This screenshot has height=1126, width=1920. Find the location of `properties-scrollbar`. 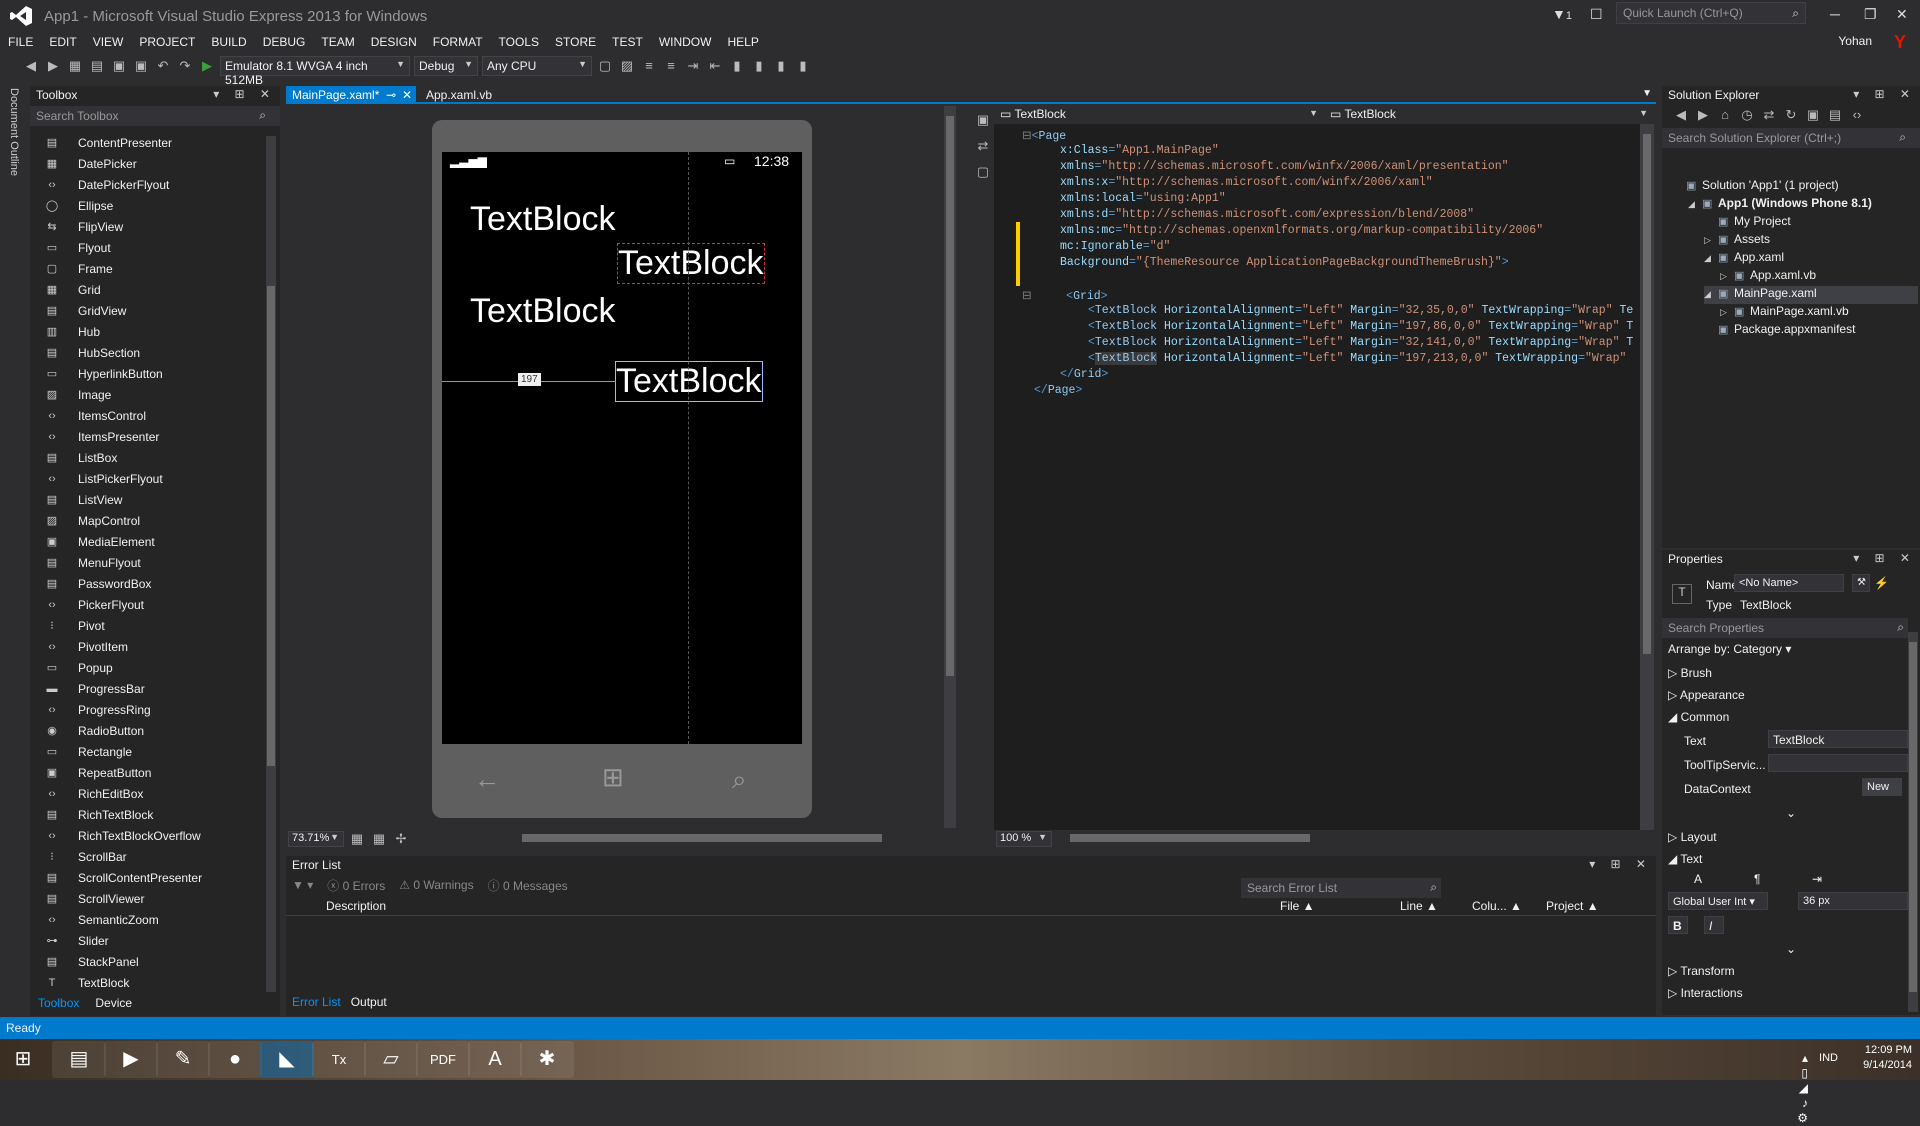

properties-scrollbar is located at coordinates (1913, 822).